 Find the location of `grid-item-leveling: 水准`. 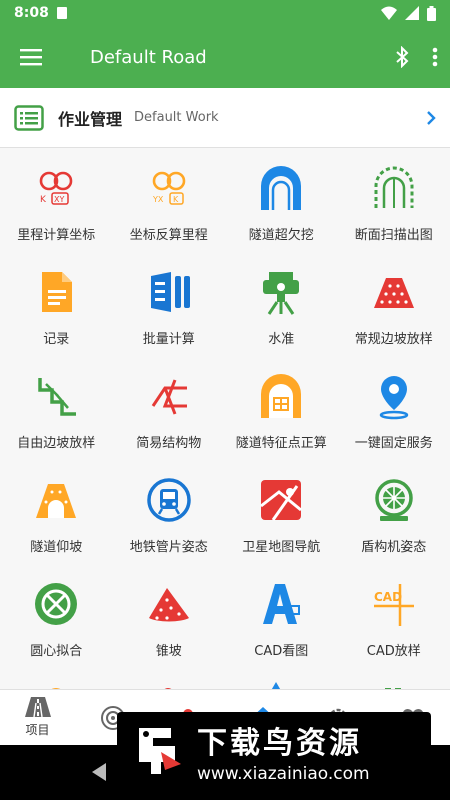

grid-item-leveling: 水准 is located at coordinates (281, 312).